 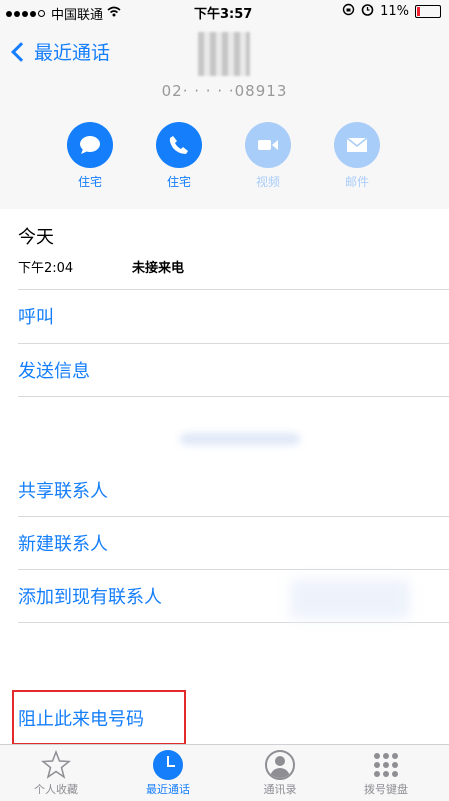 I want to click on action-label: 视频, so click(x=267, y=182).